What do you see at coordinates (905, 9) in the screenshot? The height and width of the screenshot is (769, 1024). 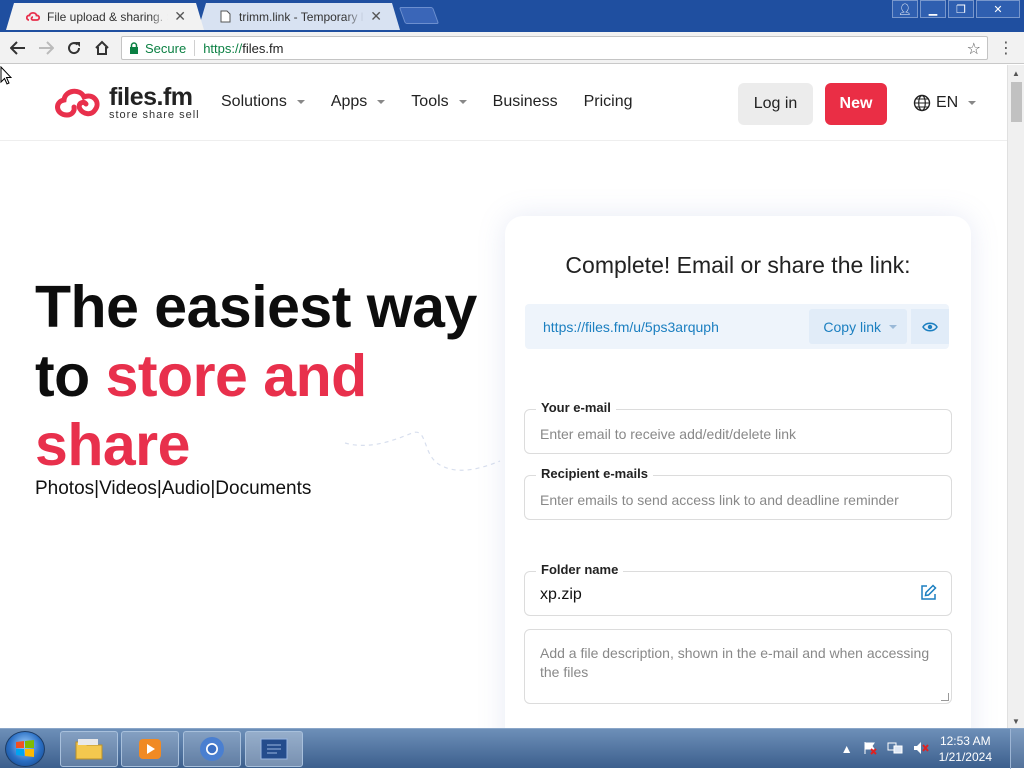 I see `profile-icon: 👤︎` at bounding box center [905, 9].